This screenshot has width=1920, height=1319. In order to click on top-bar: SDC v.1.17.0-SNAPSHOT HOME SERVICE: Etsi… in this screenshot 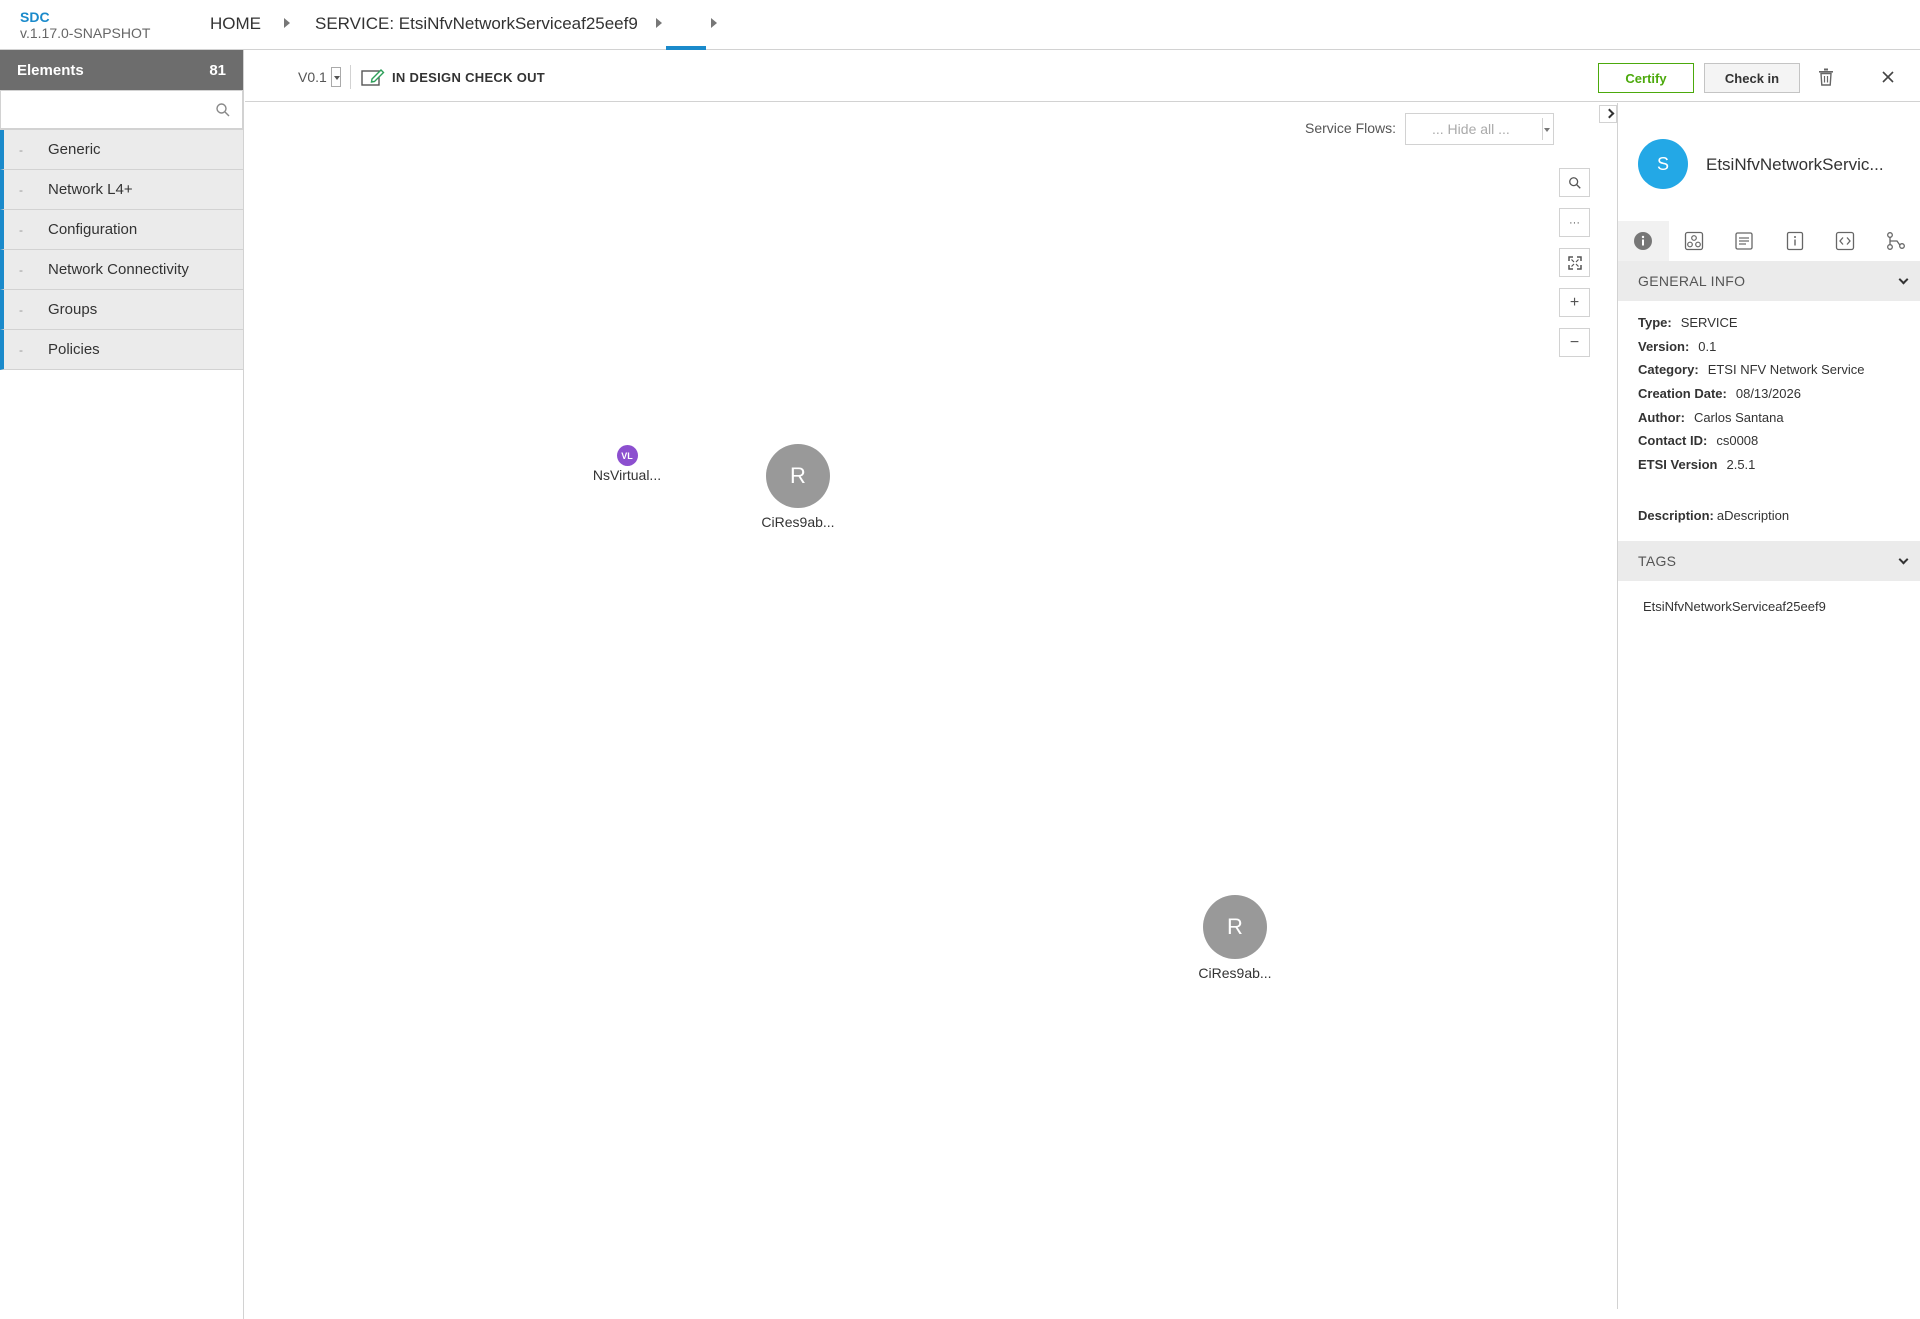, I will do `click(960, 25)`.